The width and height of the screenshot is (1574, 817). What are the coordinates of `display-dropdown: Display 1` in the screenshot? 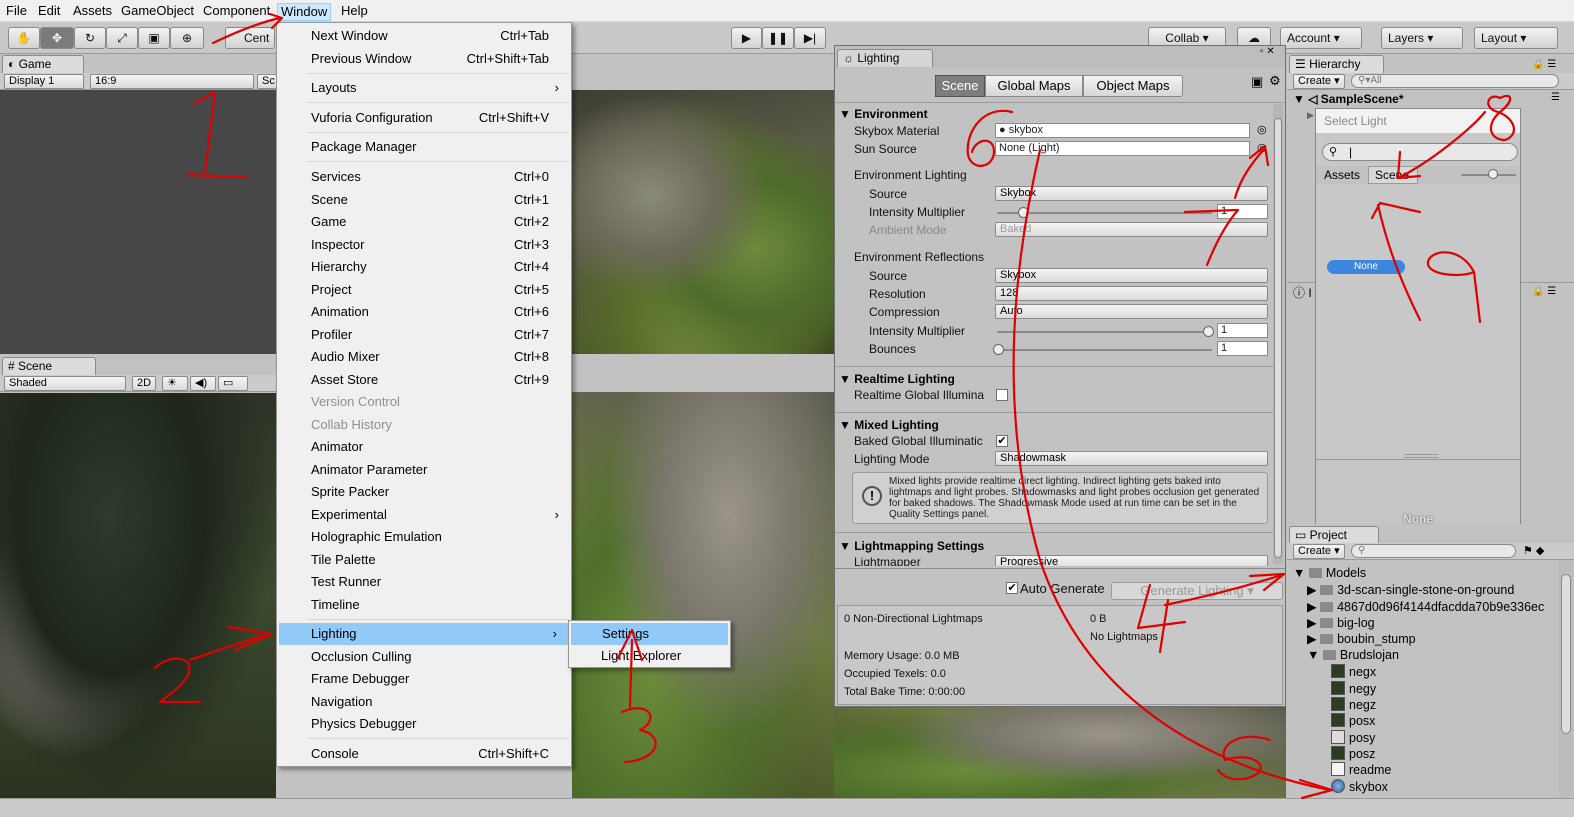 It's located at (44, 81).